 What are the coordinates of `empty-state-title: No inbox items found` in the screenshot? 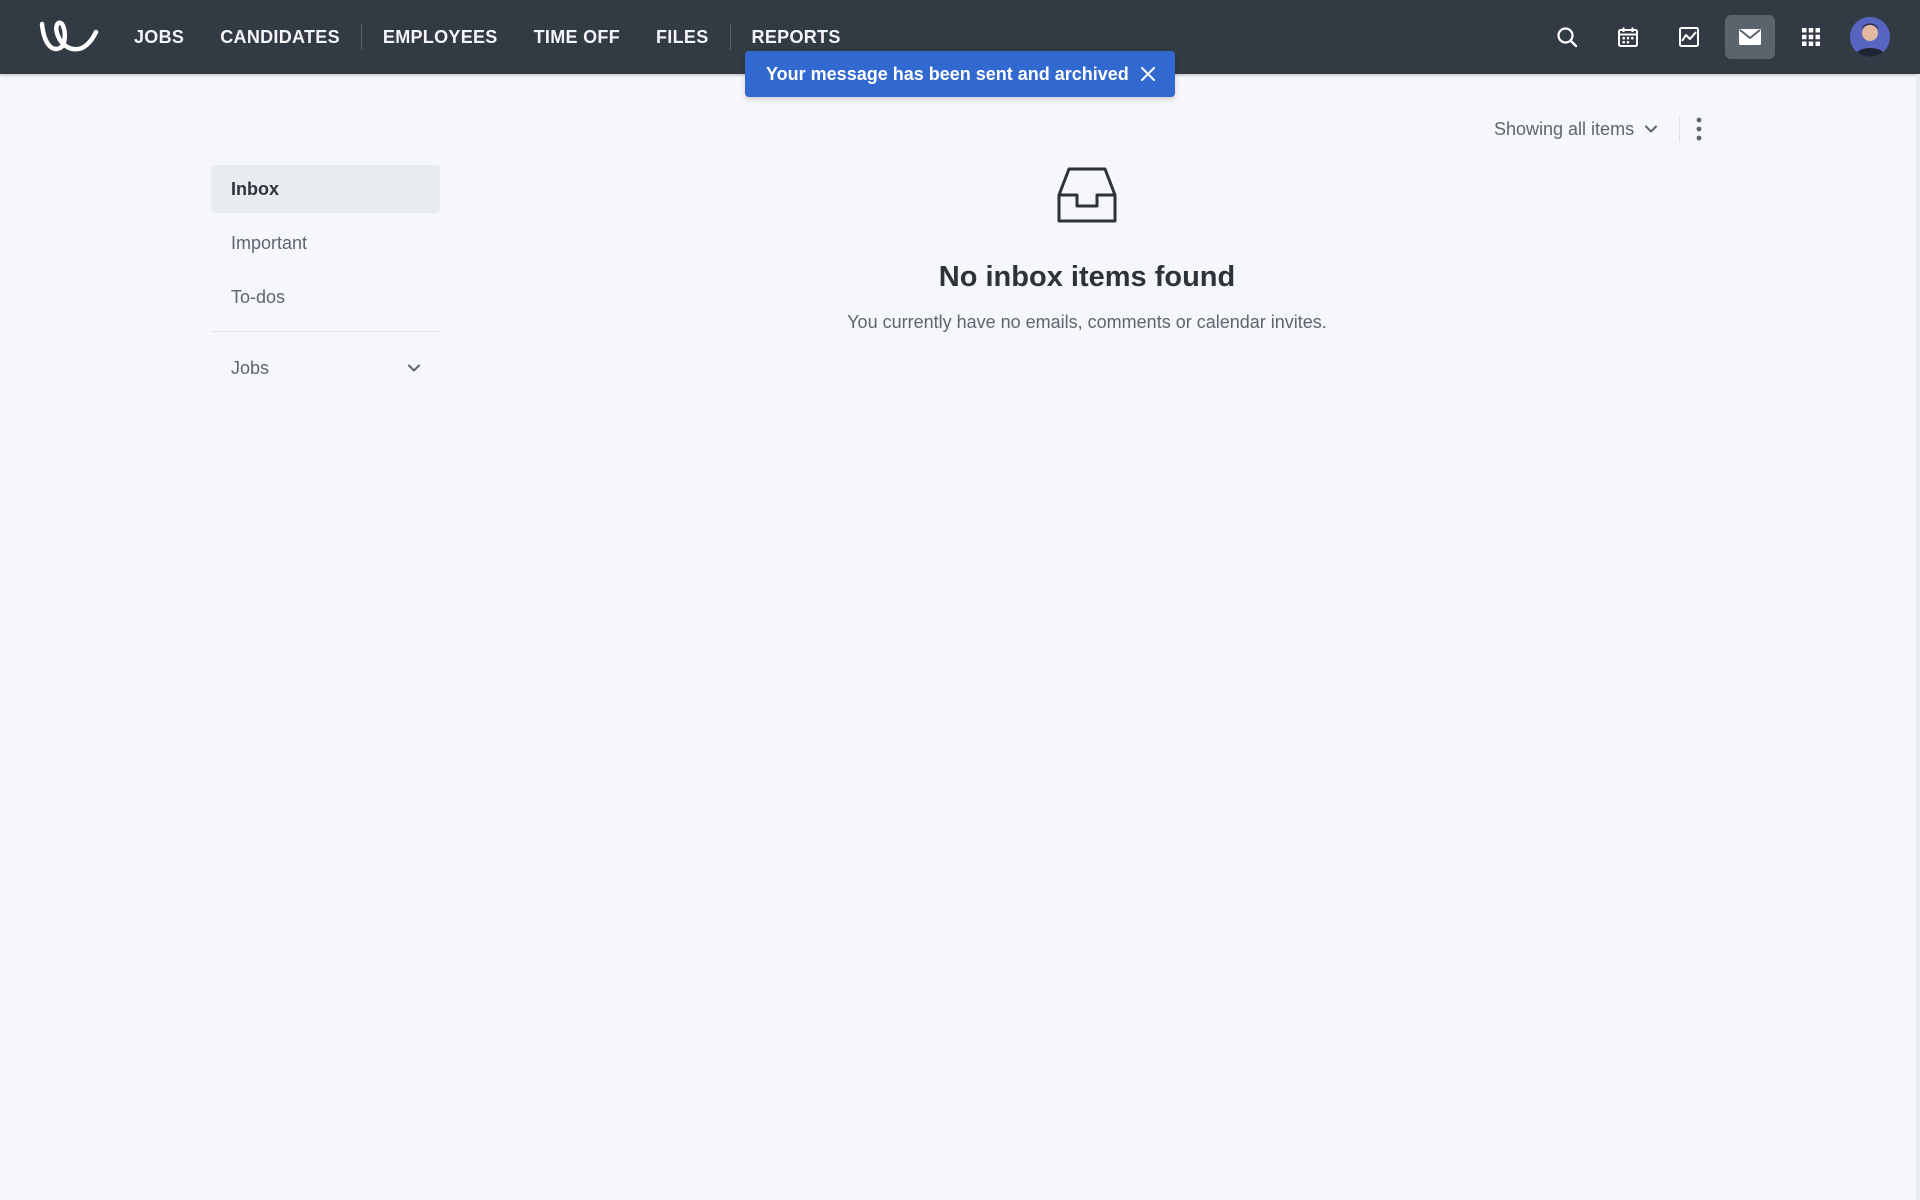 It's located at (1087, 277).